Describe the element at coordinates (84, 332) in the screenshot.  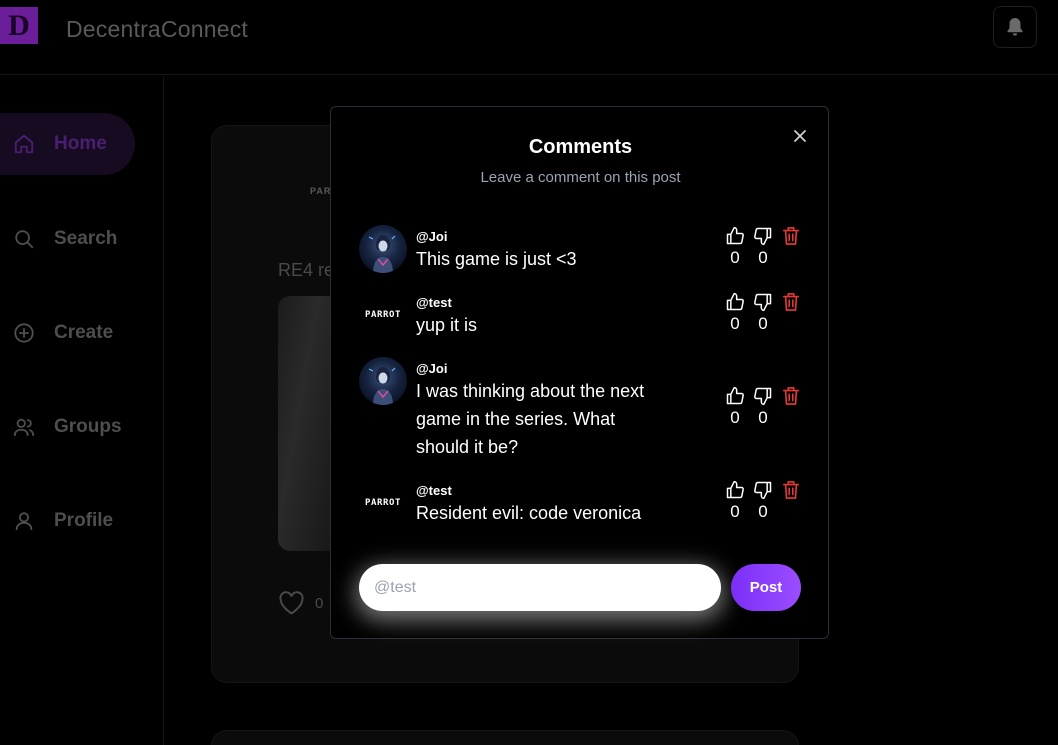
I see `sidebar-item-label: Create` at that location.